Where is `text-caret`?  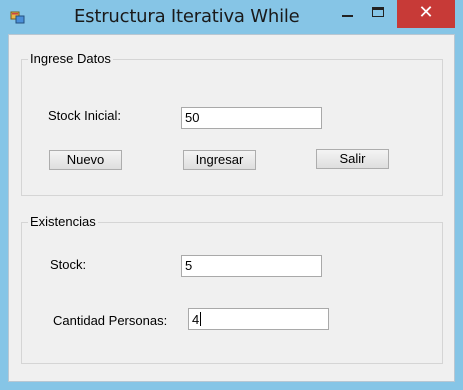
text-caret is located at coordinates (201, 319).